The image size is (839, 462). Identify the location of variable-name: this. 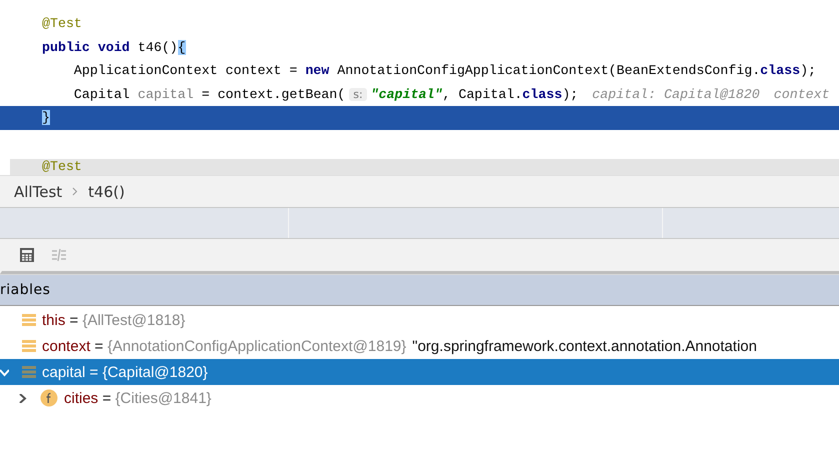
(54, 320).